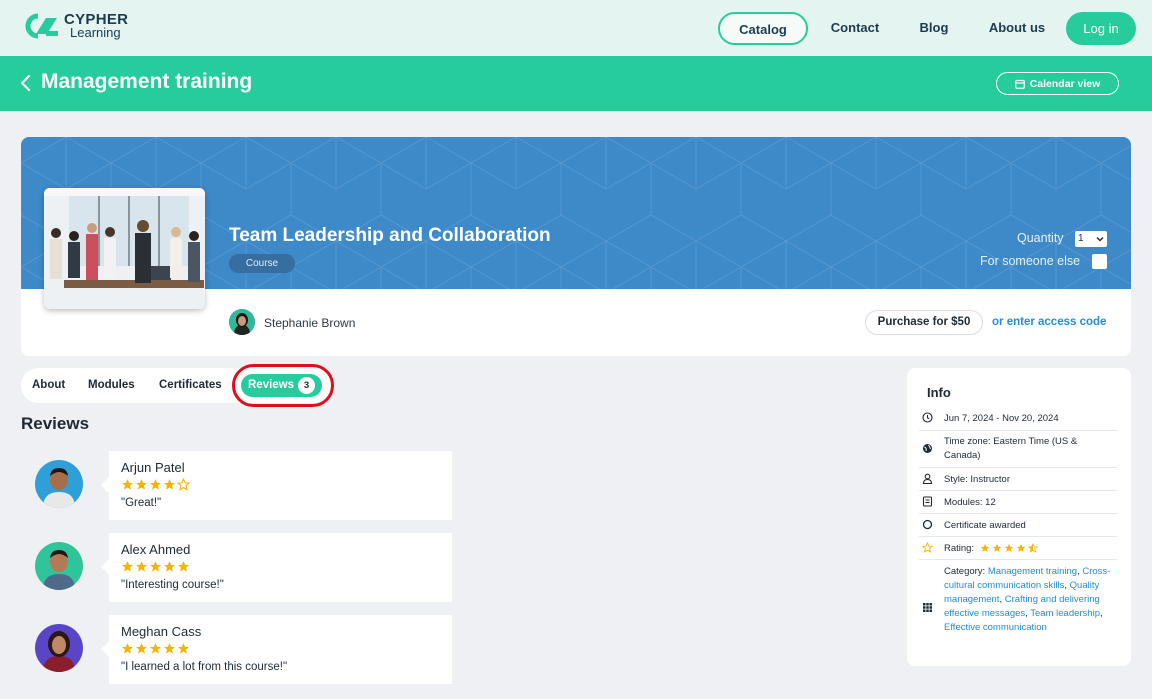  What do you see at coordinates (927, 607) in the screenshot?
I see `grid-icon` at bounding box center [927, 607].